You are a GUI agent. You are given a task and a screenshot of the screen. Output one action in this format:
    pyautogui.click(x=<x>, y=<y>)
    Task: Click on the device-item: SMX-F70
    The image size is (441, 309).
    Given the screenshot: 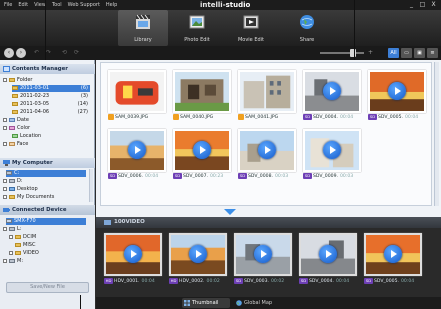 What is the action you would take?
    pyautogui.click(x=46, y=221)
    